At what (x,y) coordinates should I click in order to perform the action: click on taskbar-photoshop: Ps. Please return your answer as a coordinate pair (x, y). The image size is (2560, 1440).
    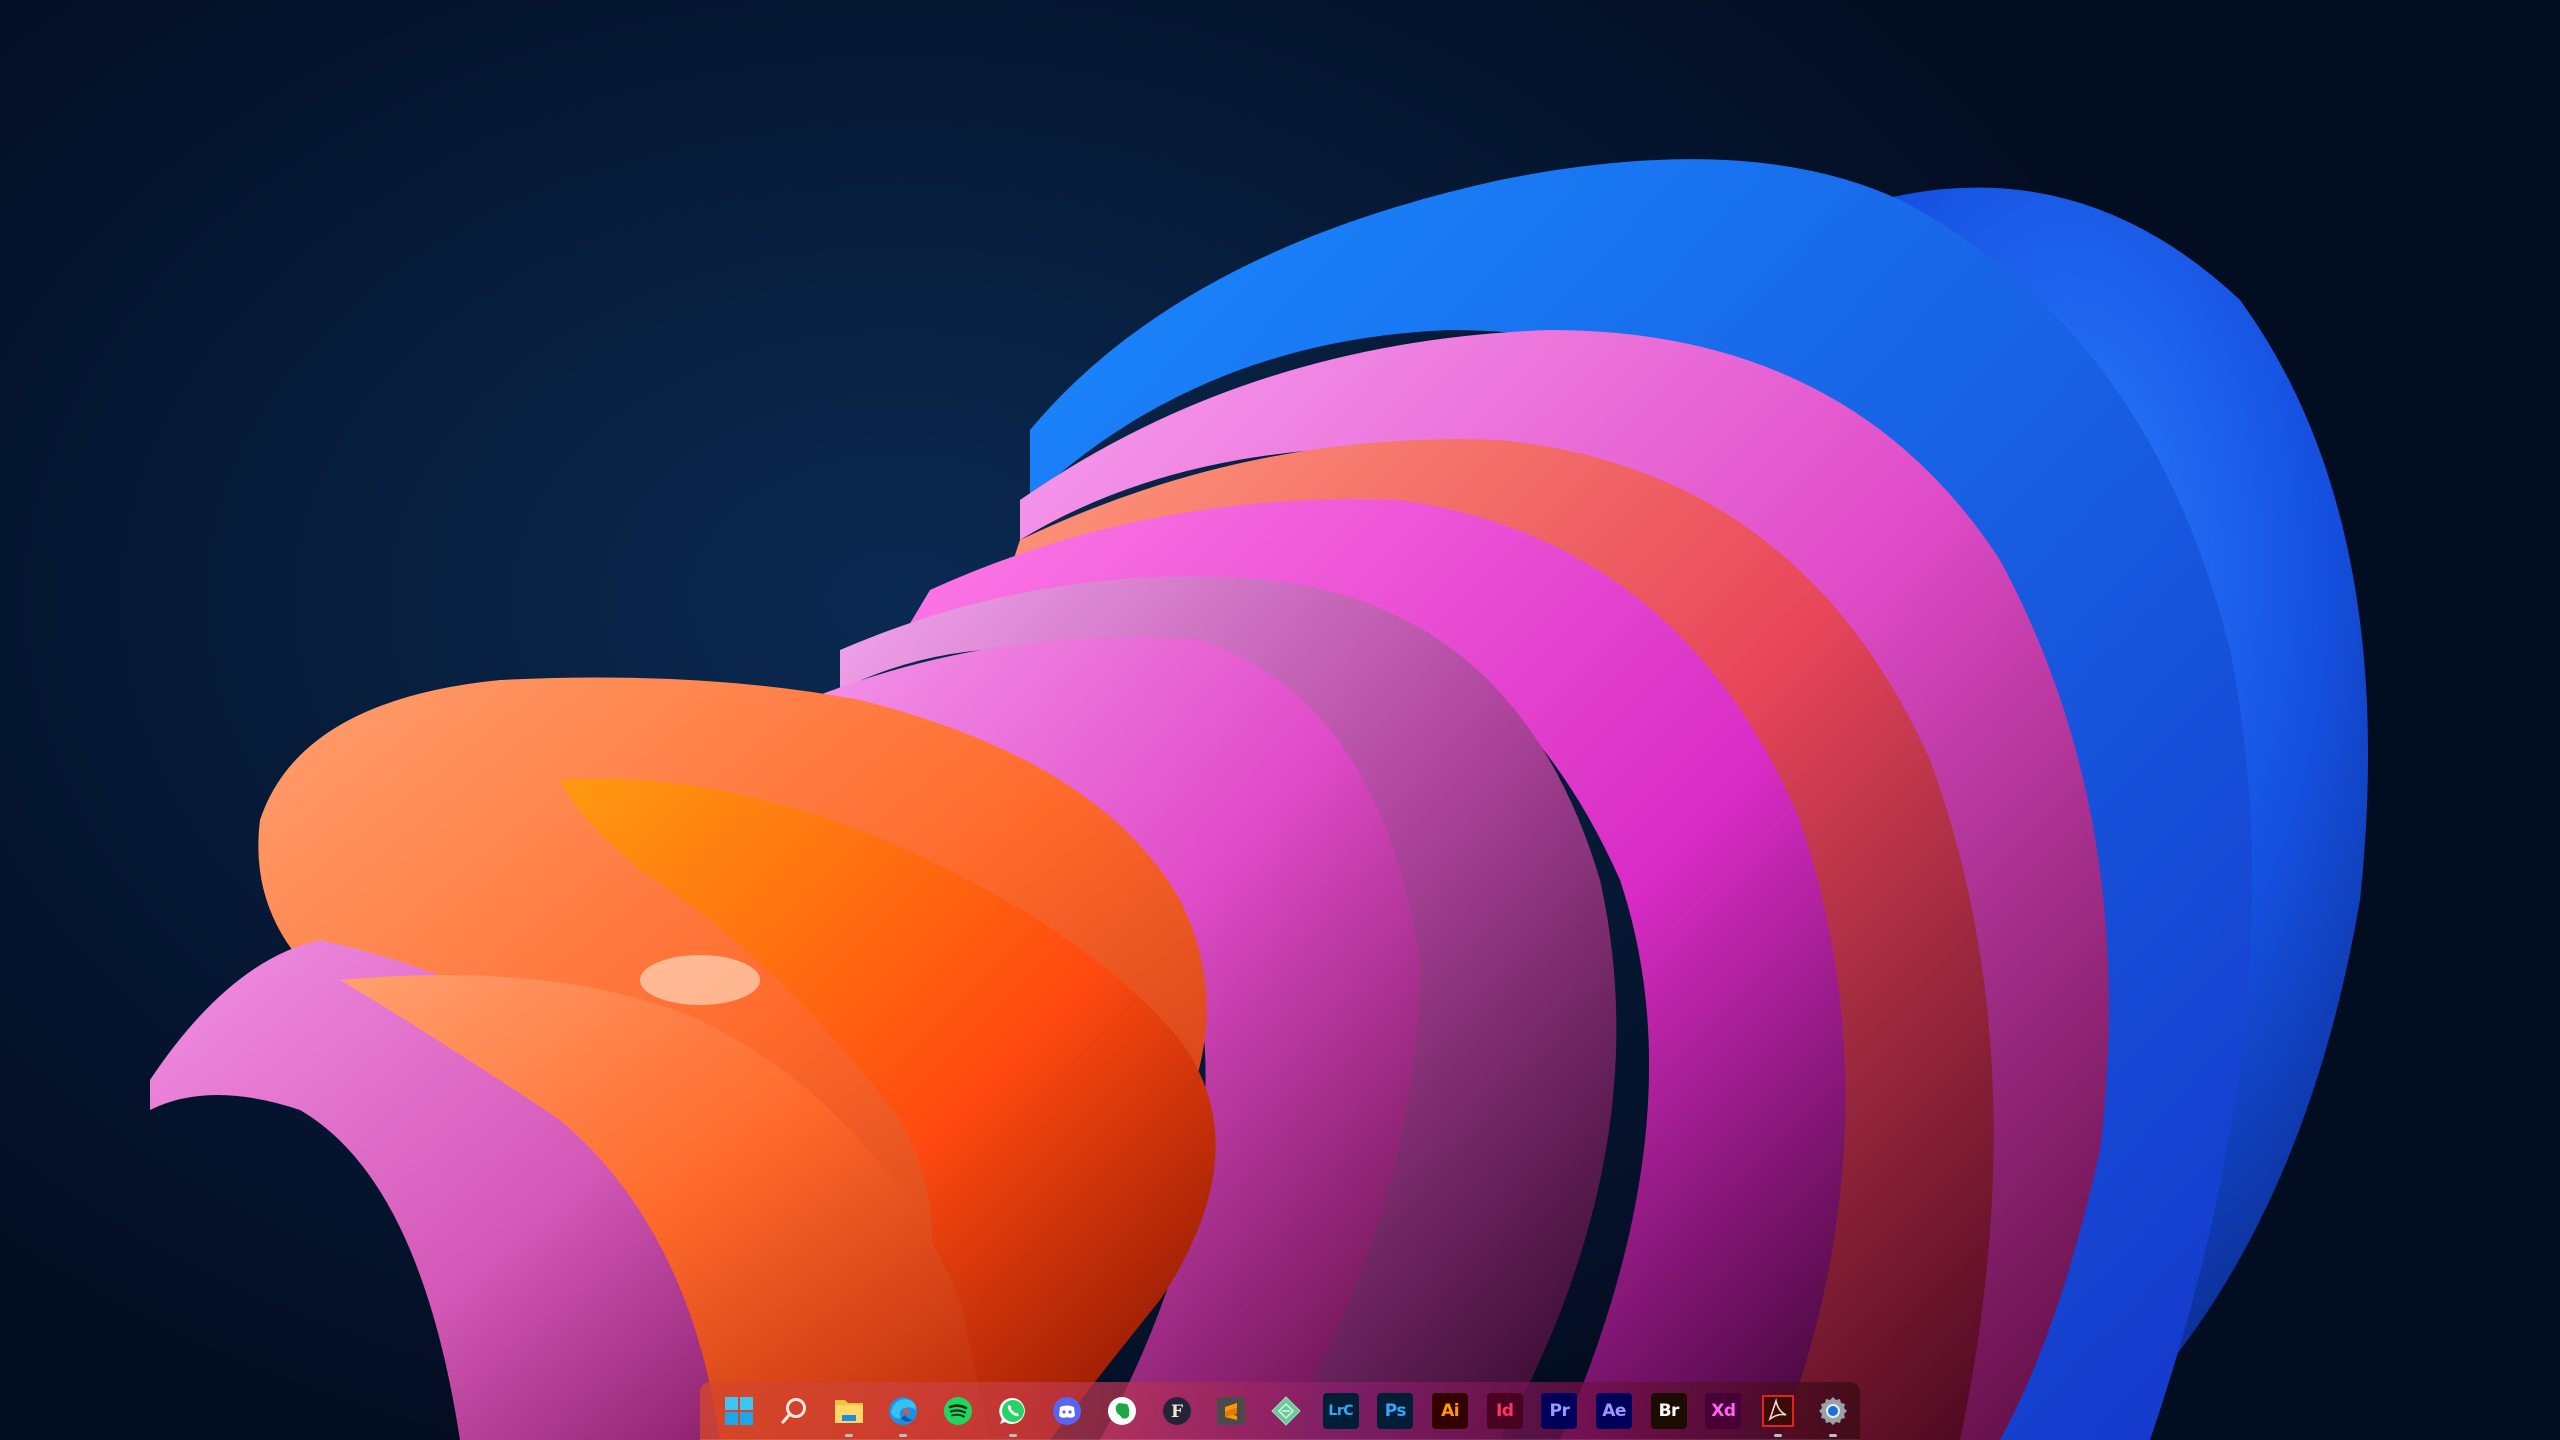
    Looking at the image, I should click on (1395, 1411).